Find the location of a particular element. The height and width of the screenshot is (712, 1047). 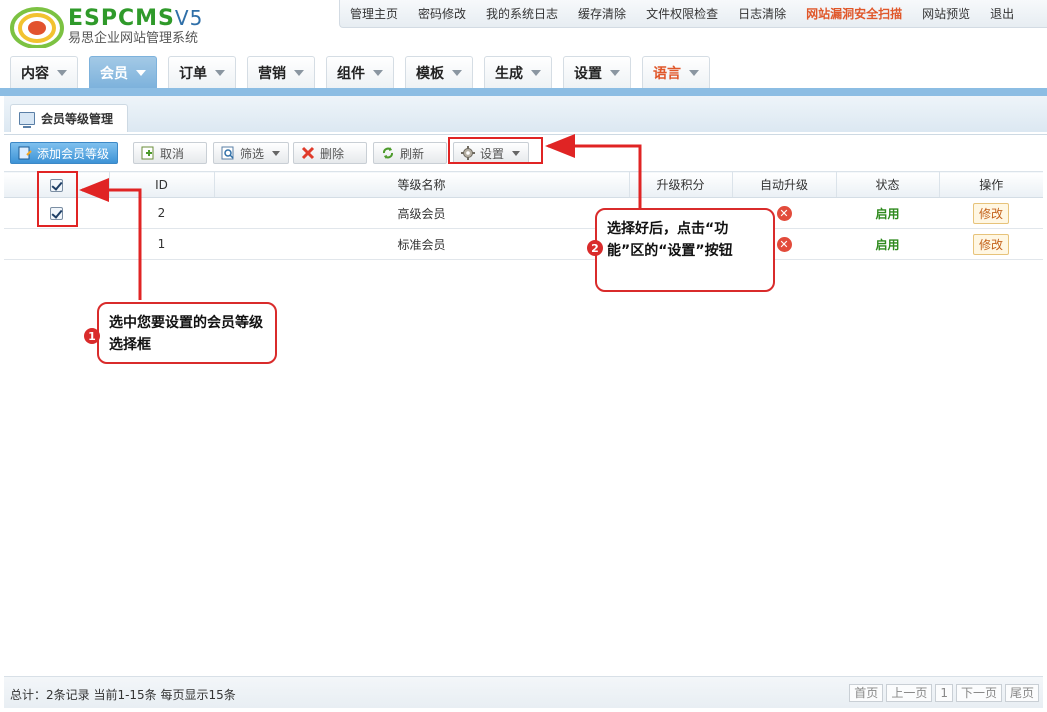

table-row: 2 高级会员 100 ✕ 启用 修改 is located at coordinates (523, 213).